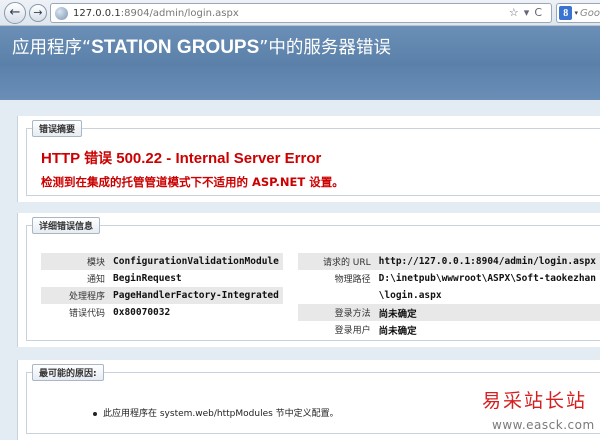  What do you see at coordinates (175, 47) in the screenshot?
I see `title-app-name: STATION GROUPS` at bounding box center [175, 47].